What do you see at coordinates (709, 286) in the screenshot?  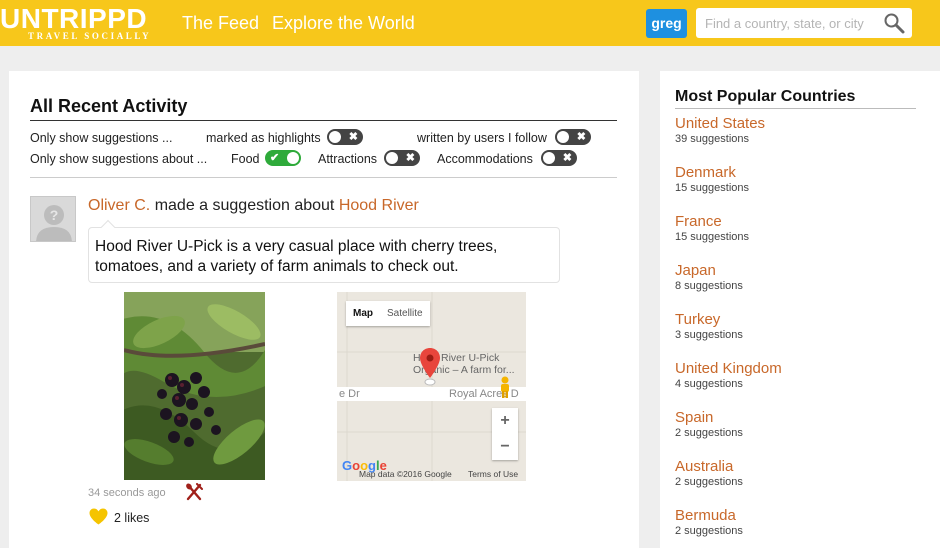 I see `country-suggestion-count: 8 suggestions` at bounding box center [709, 286].